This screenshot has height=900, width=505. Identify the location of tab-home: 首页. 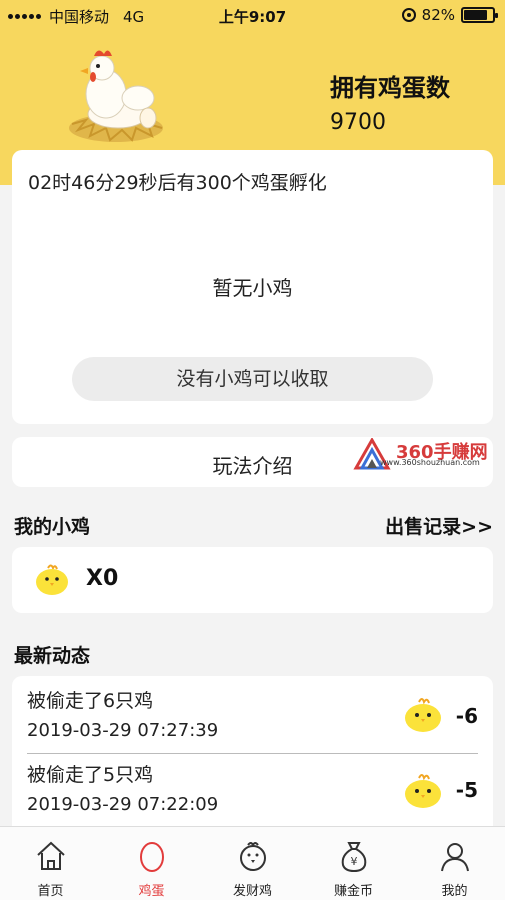
(50, 863).